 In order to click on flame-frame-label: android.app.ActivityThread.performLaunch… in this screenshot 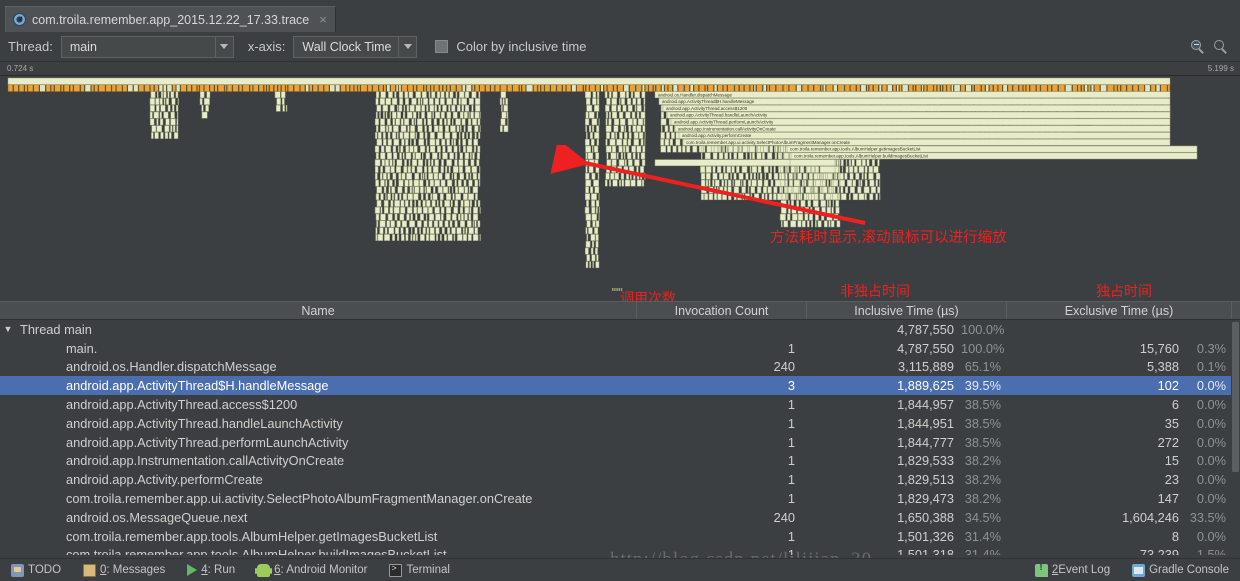, I will do `click(724, 122)`.